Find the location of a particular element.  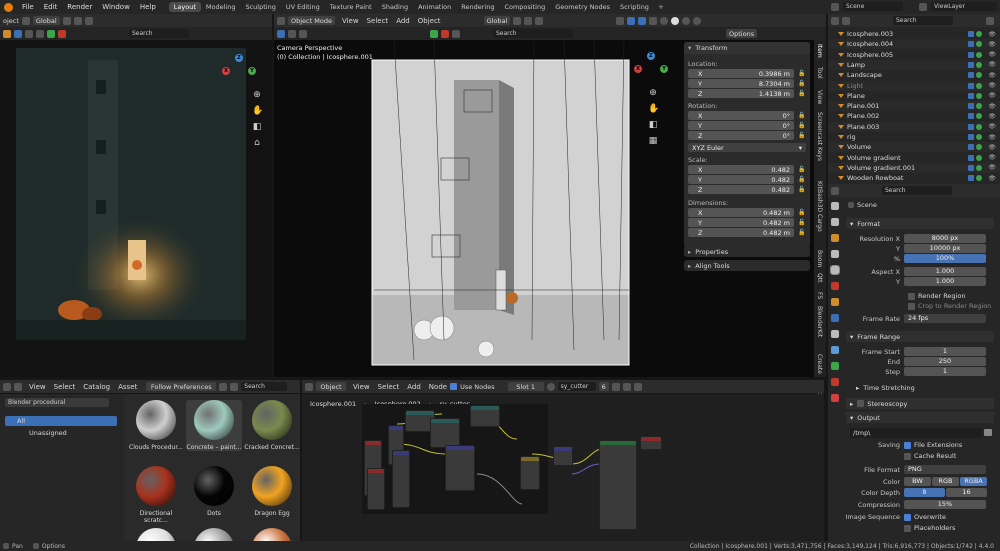

color-depth-16: 16 is located at coordinates (966, 492).